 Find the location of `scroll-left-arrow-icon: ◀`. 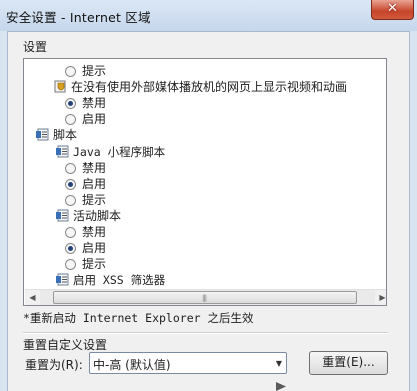

scroll-left-arrow-icon: ◀ is located at coordinates (32, 297).